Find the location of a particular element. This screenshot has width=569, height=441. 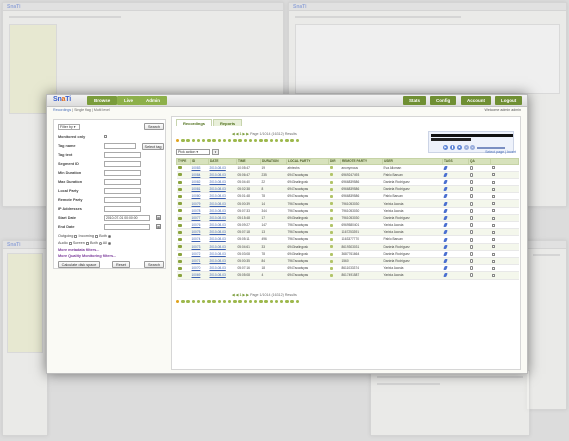

search-button-top: Search is located at coordinates (154, 126).